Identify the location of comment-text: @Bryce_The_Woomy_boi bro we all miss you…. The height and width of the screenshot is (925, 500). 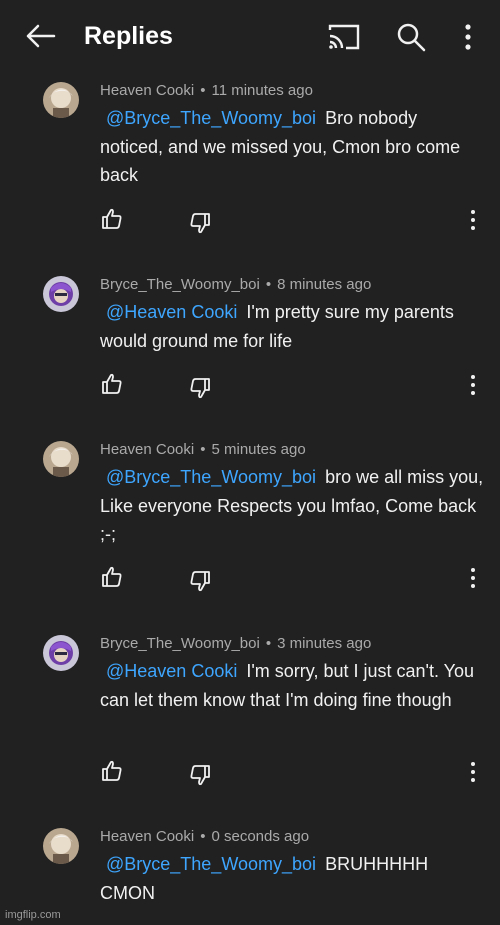
(292, 506).